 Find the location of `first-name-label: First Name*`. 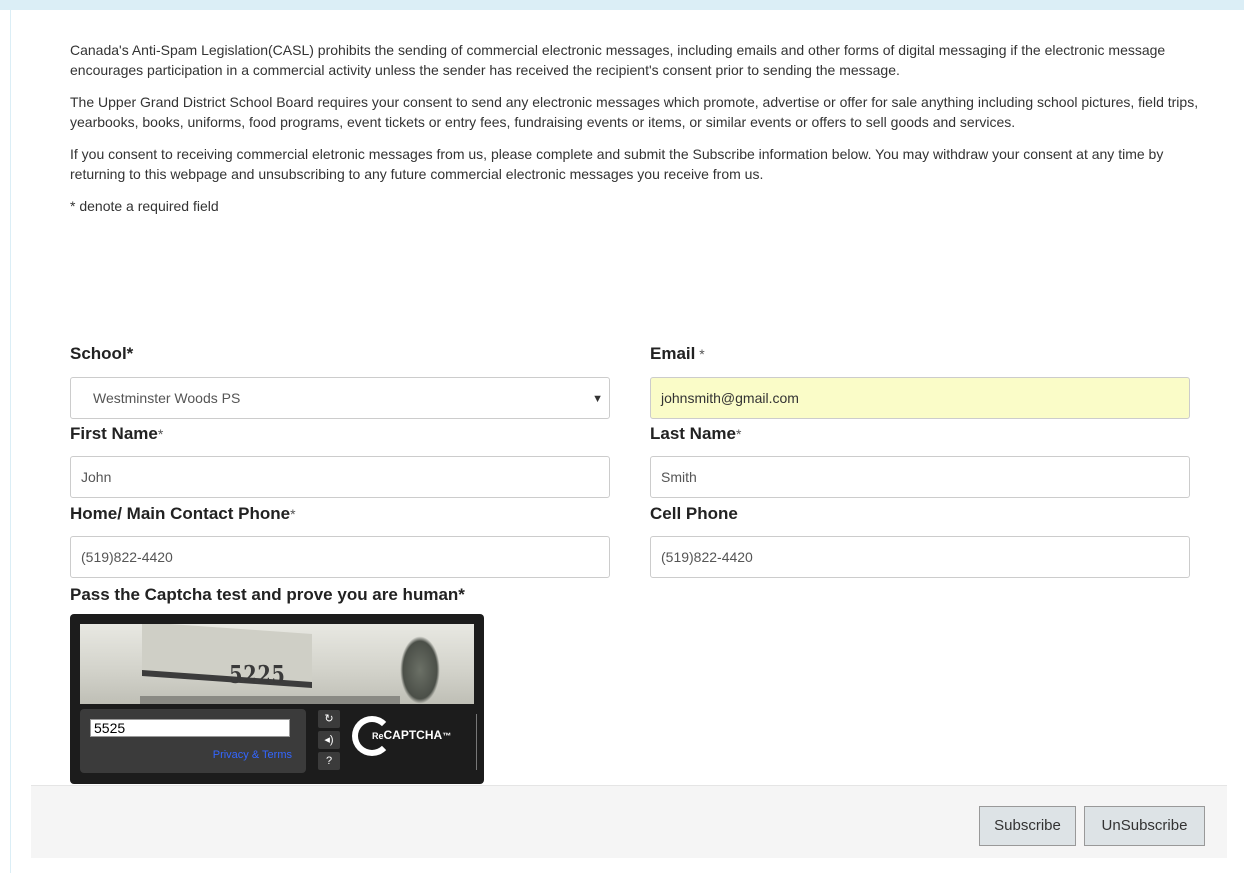

first-name-label: First Name* is located at coordinates (116, 434).